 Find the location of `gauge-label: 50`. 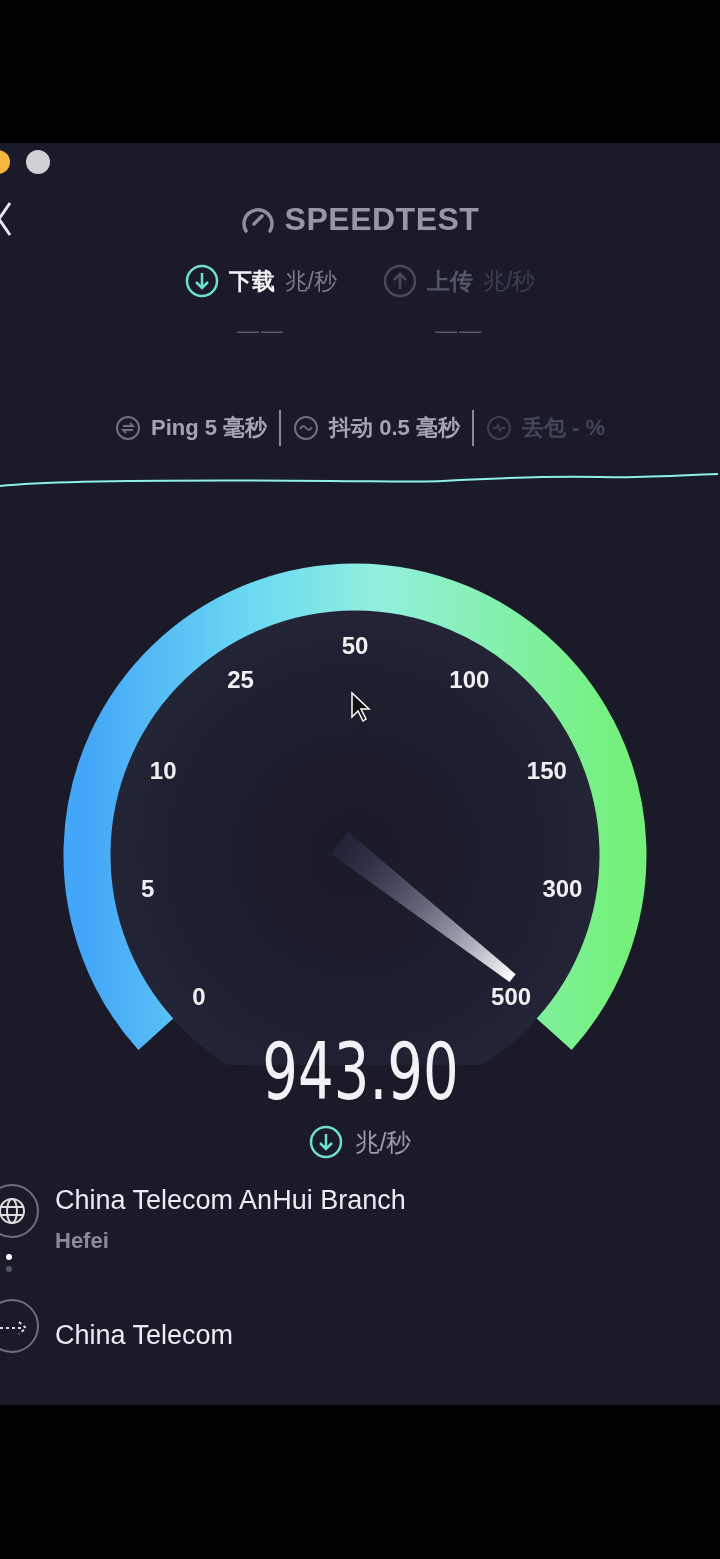

gauge-label: 50 is located at coordinates (355, 645).